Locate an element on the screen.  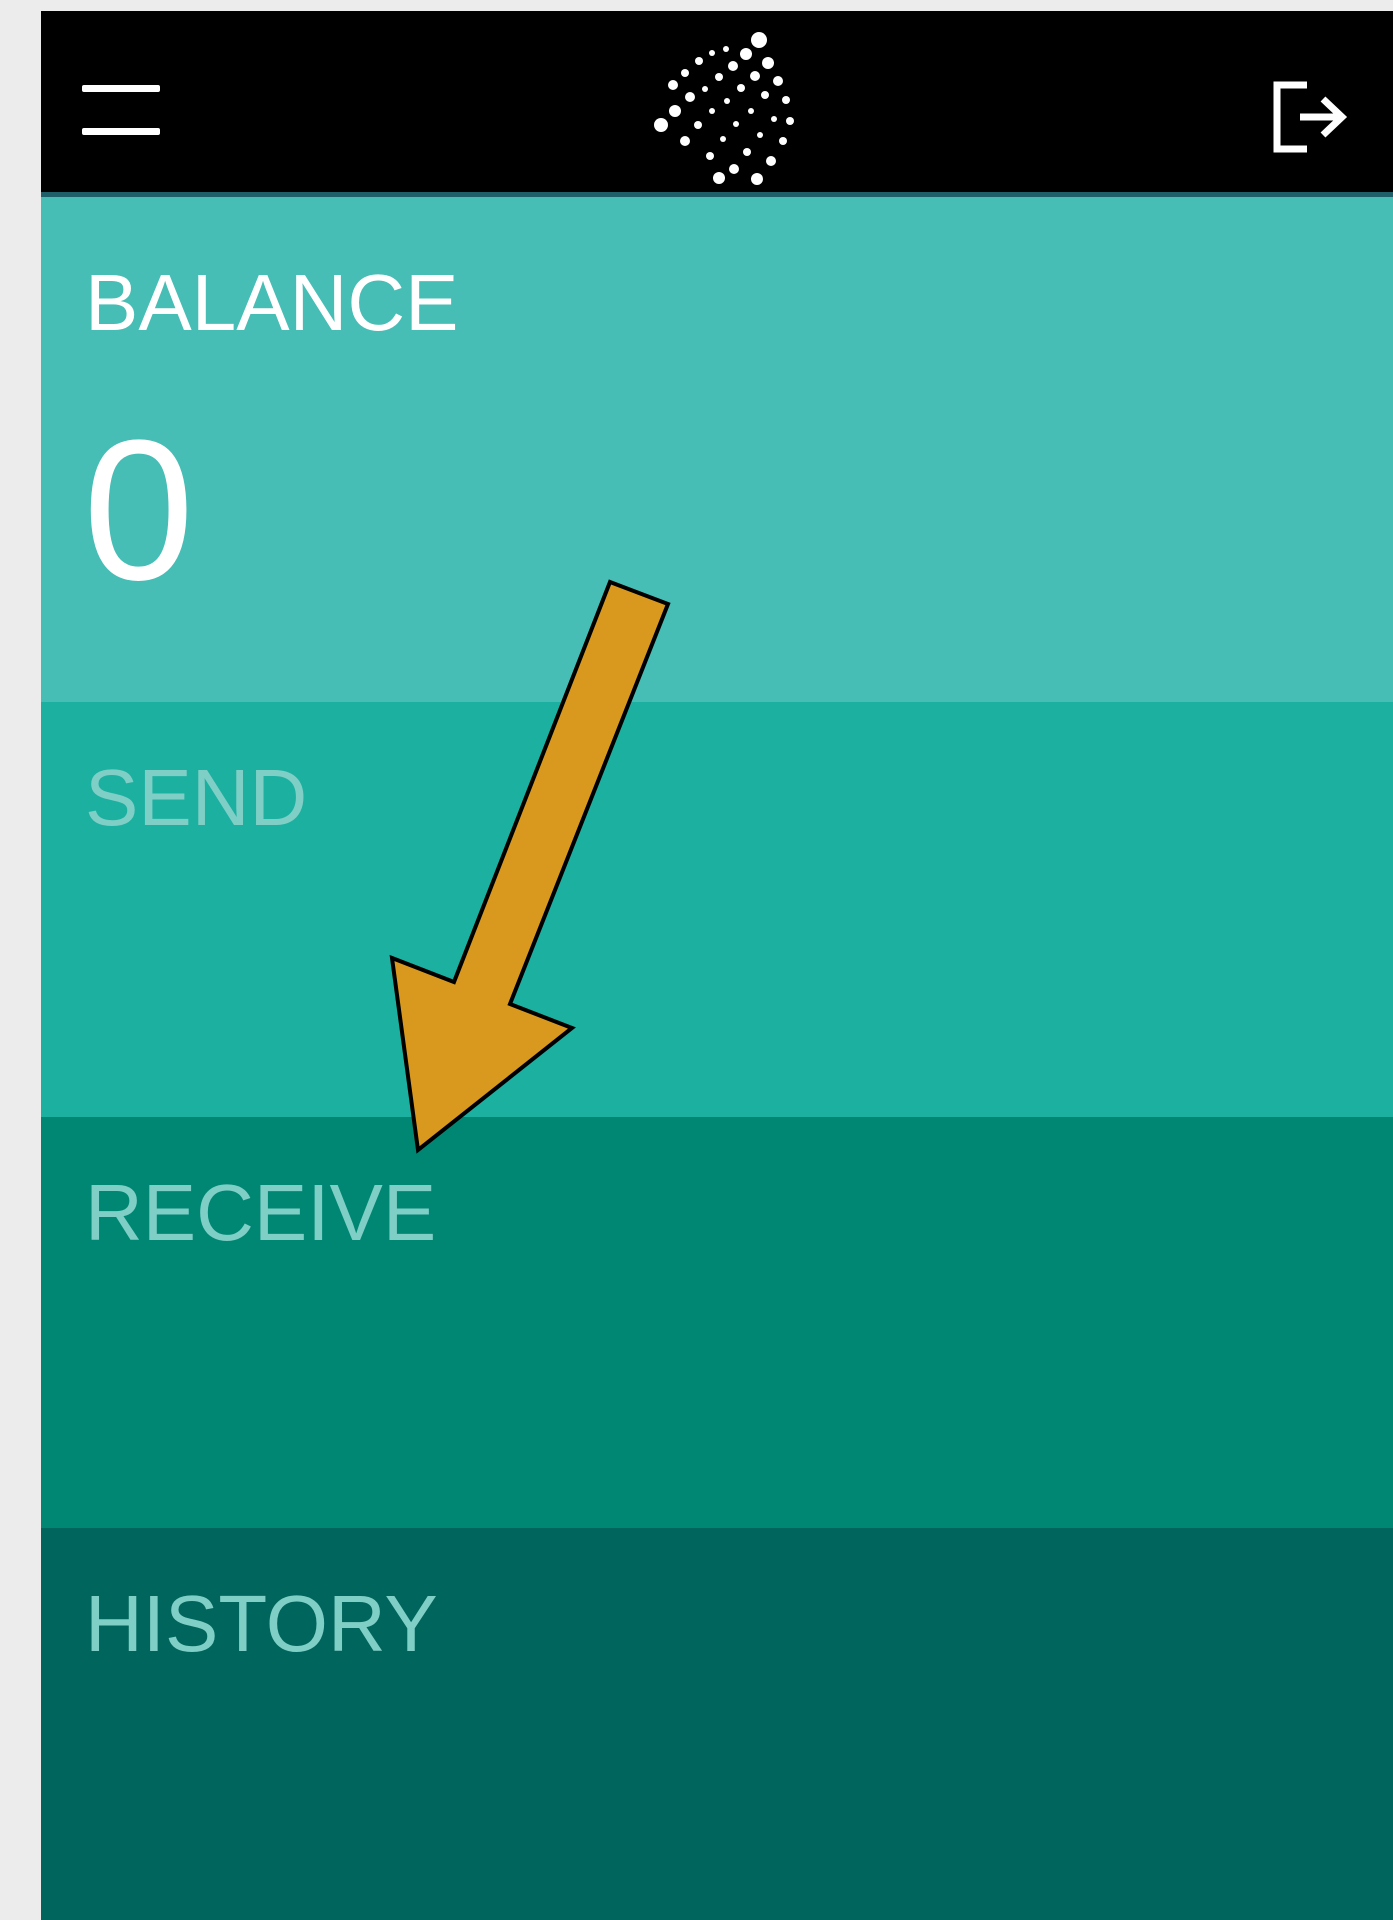
top-bar is located at coordinates (717, 104).